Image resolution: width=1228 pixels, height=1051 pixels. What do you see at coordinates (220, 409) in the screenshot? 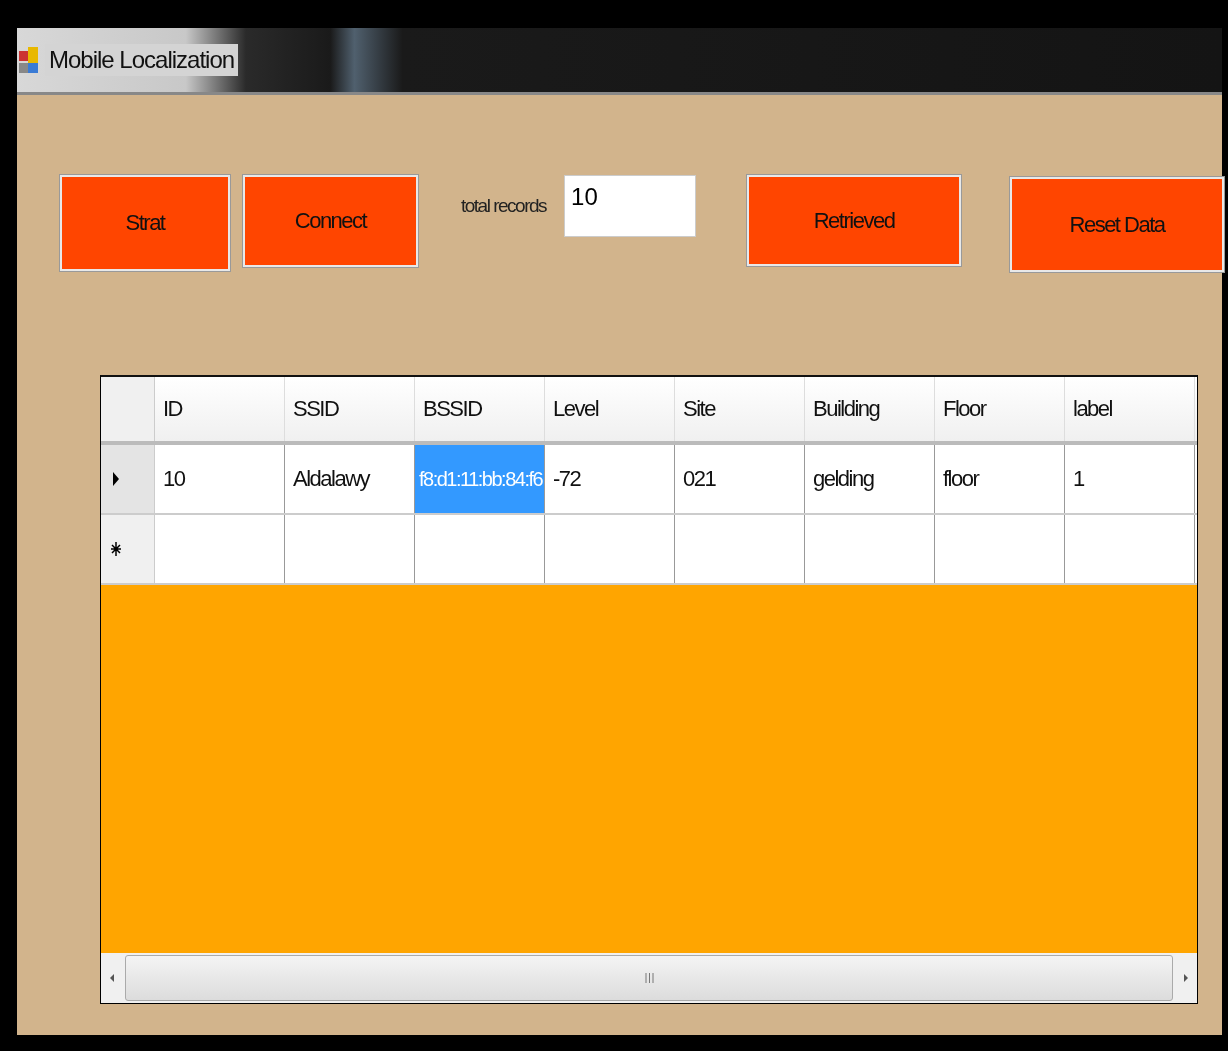
I see `column-header: ID` at bounding box center [220, 409].